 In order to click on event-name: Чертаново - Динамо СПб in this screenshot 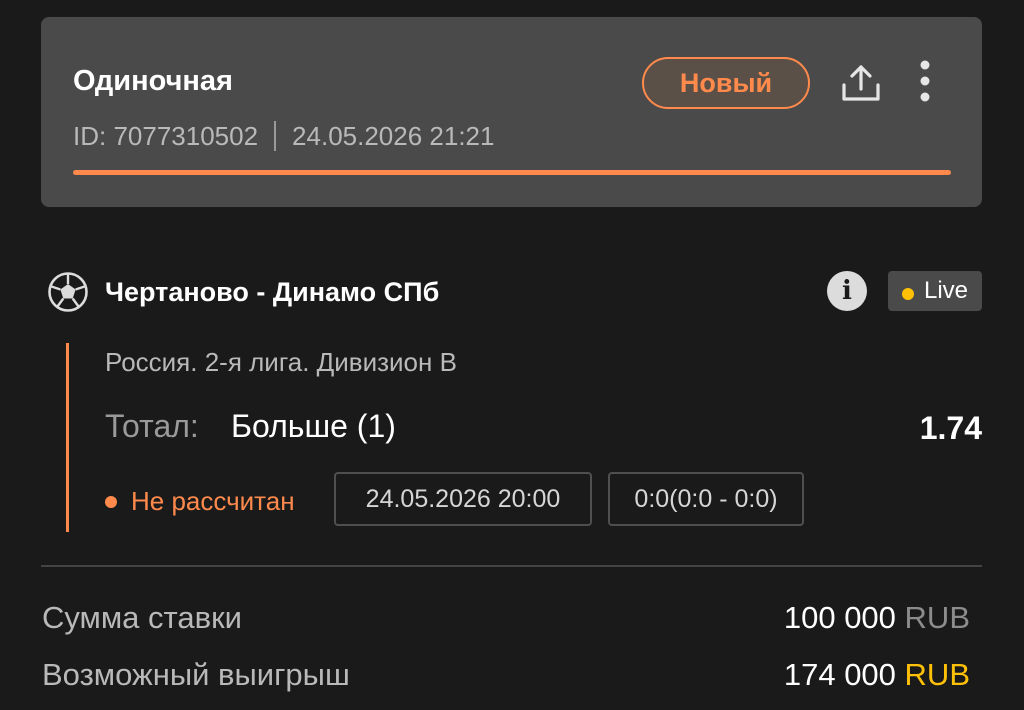, I will do `click(272, 292)`.